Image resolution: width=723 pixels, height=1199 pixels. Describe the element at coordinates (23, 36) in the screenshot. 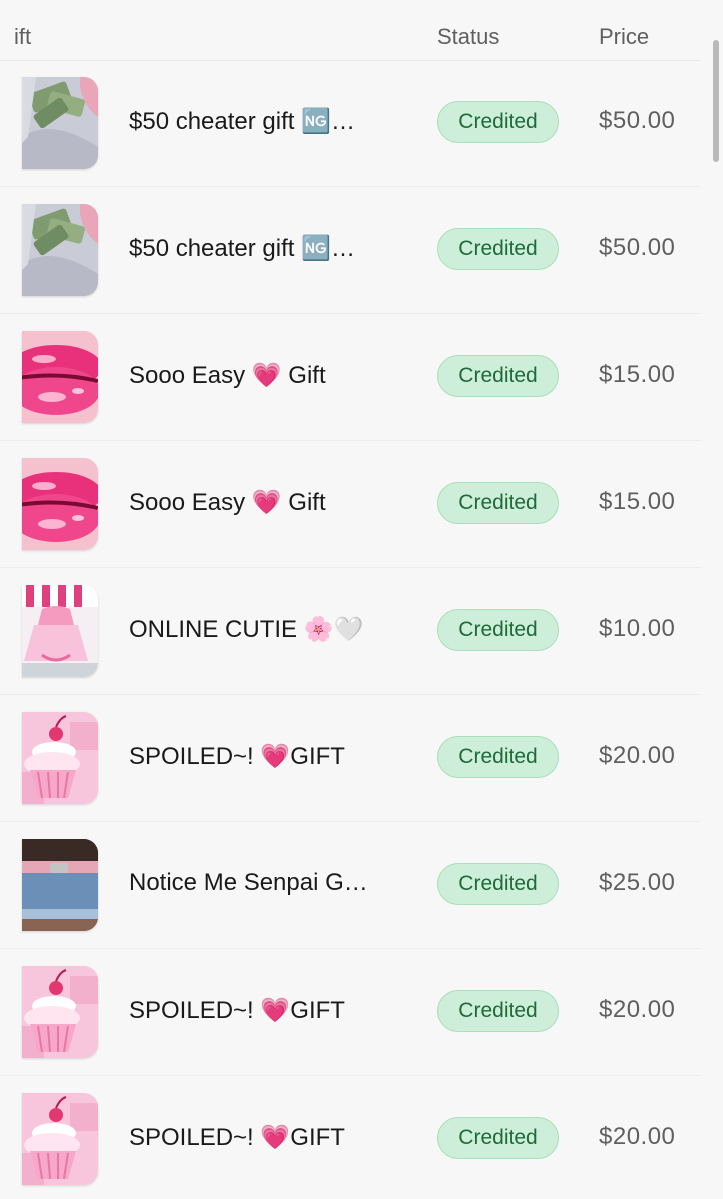

I see `column-header-gift: ift` at that location.